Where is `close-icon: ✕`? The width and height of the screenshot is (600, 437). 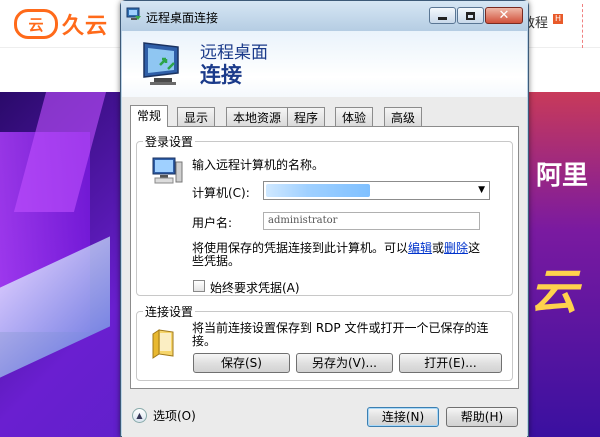 close-icon: ✕ is located at coordinates (504, 15).